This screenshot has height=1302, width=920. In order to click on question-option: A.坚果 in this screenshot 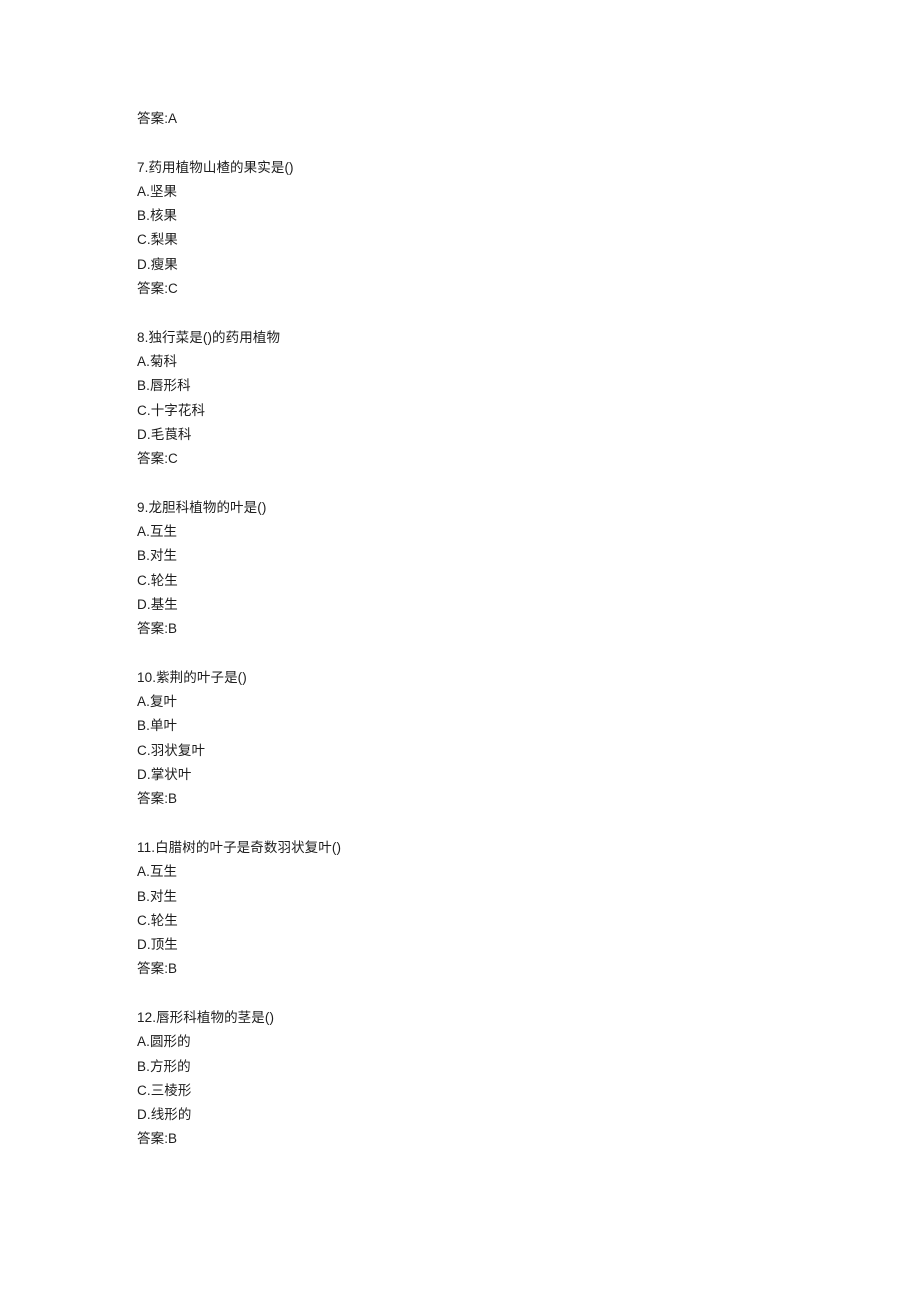, I will do `click(157, 191)`.